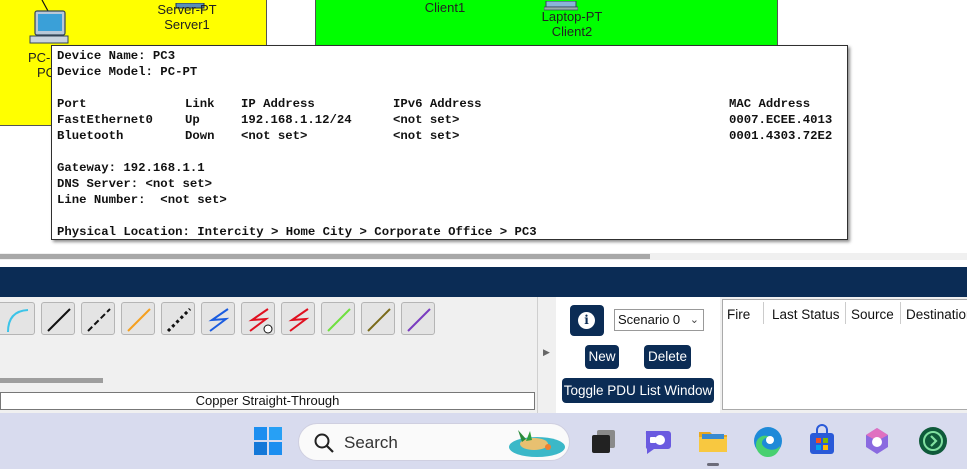  I want to click on device-label-pc3: PC- PC, so click(42, 65).